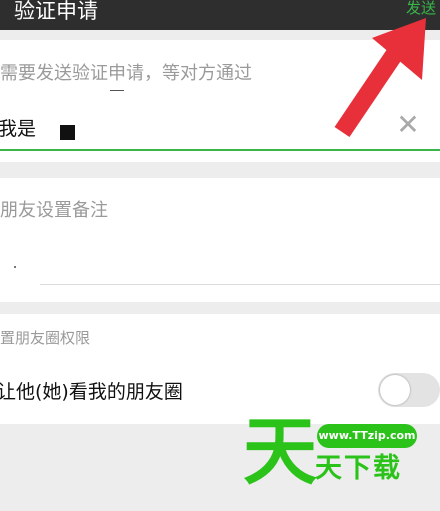 Image resolution: width=440 pixels, height=511 pixels. Describe the element at coordinates (280, 452) in the screenshot. I see `watermark-big-char: 天` at that location.